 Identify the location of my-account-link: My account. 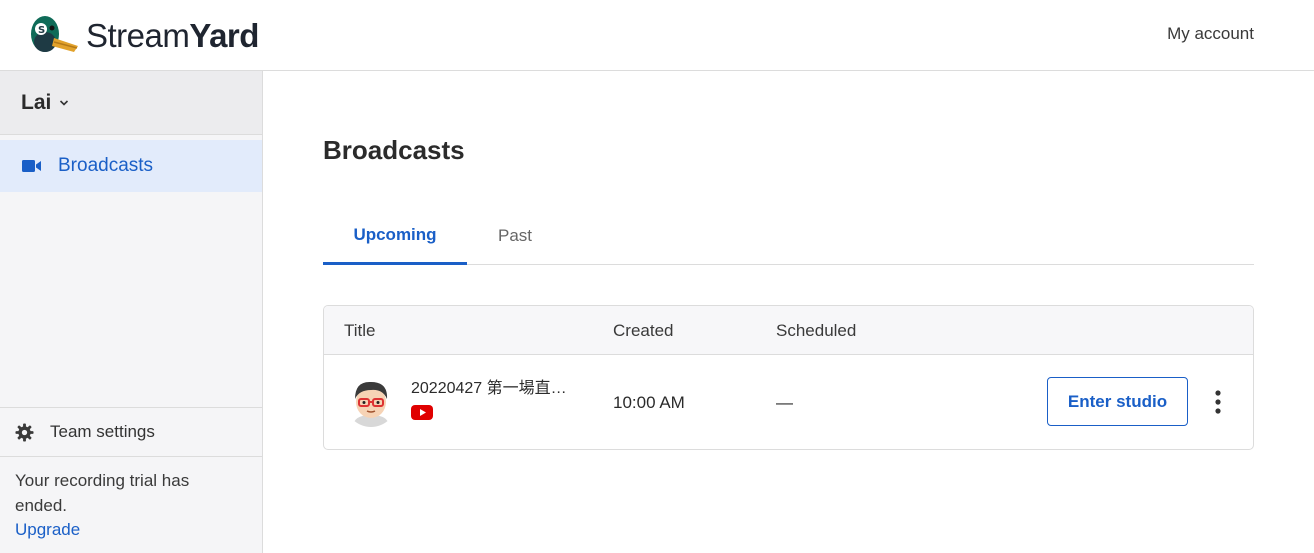
(1210, 34).